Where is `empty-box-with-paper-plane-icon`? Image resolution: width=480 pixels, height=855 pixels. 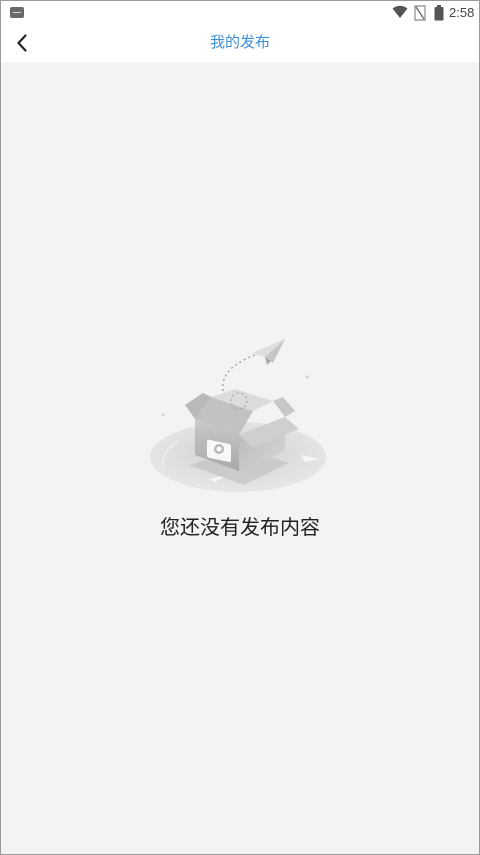 empty-box-with-paper-plane-icon is located at coordinates (238, 415).